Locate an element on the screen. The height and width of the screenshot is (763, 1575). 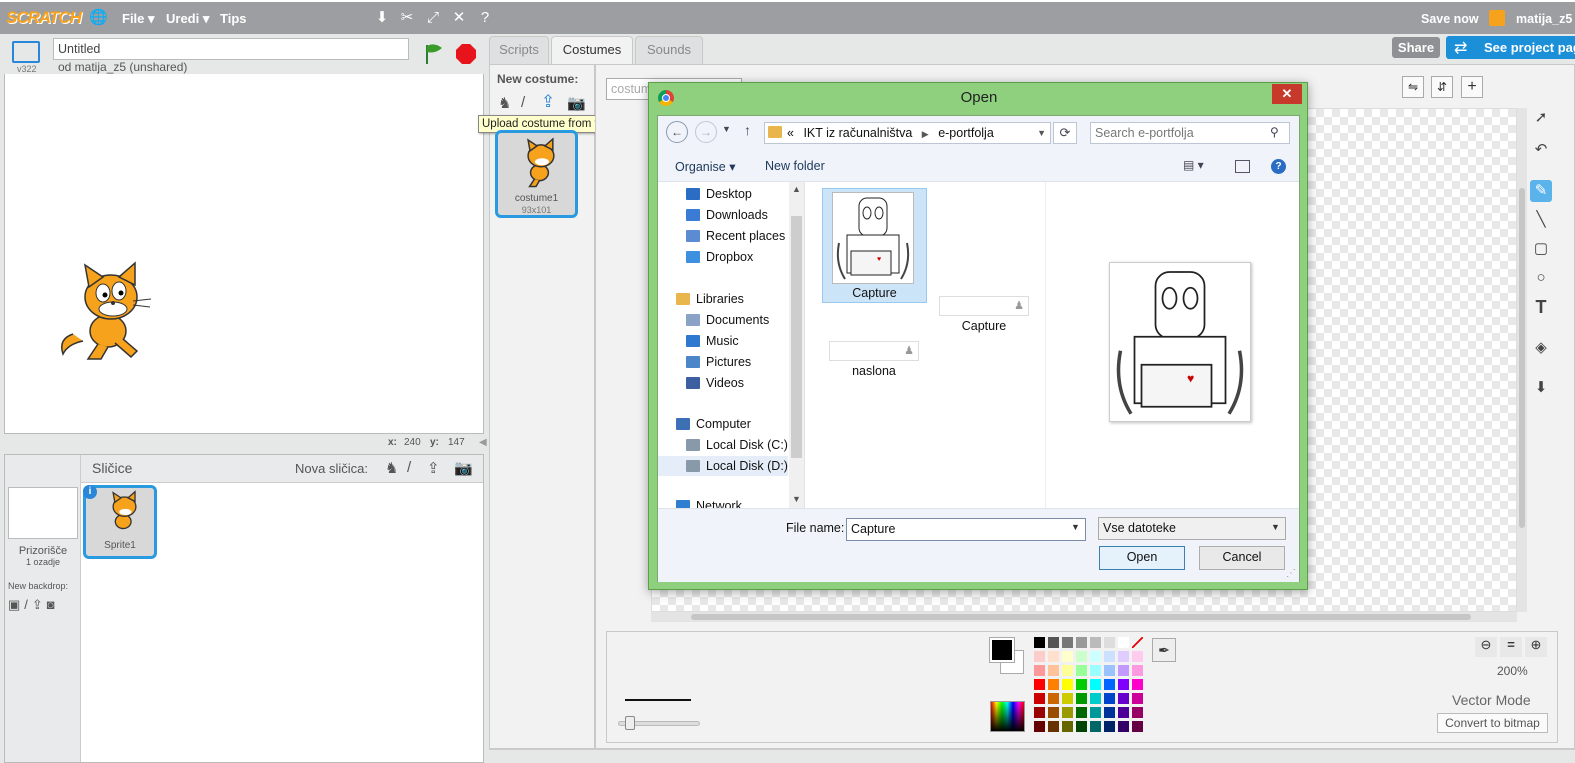
tree-scroll-thumb is located at coordinates (796, 337).